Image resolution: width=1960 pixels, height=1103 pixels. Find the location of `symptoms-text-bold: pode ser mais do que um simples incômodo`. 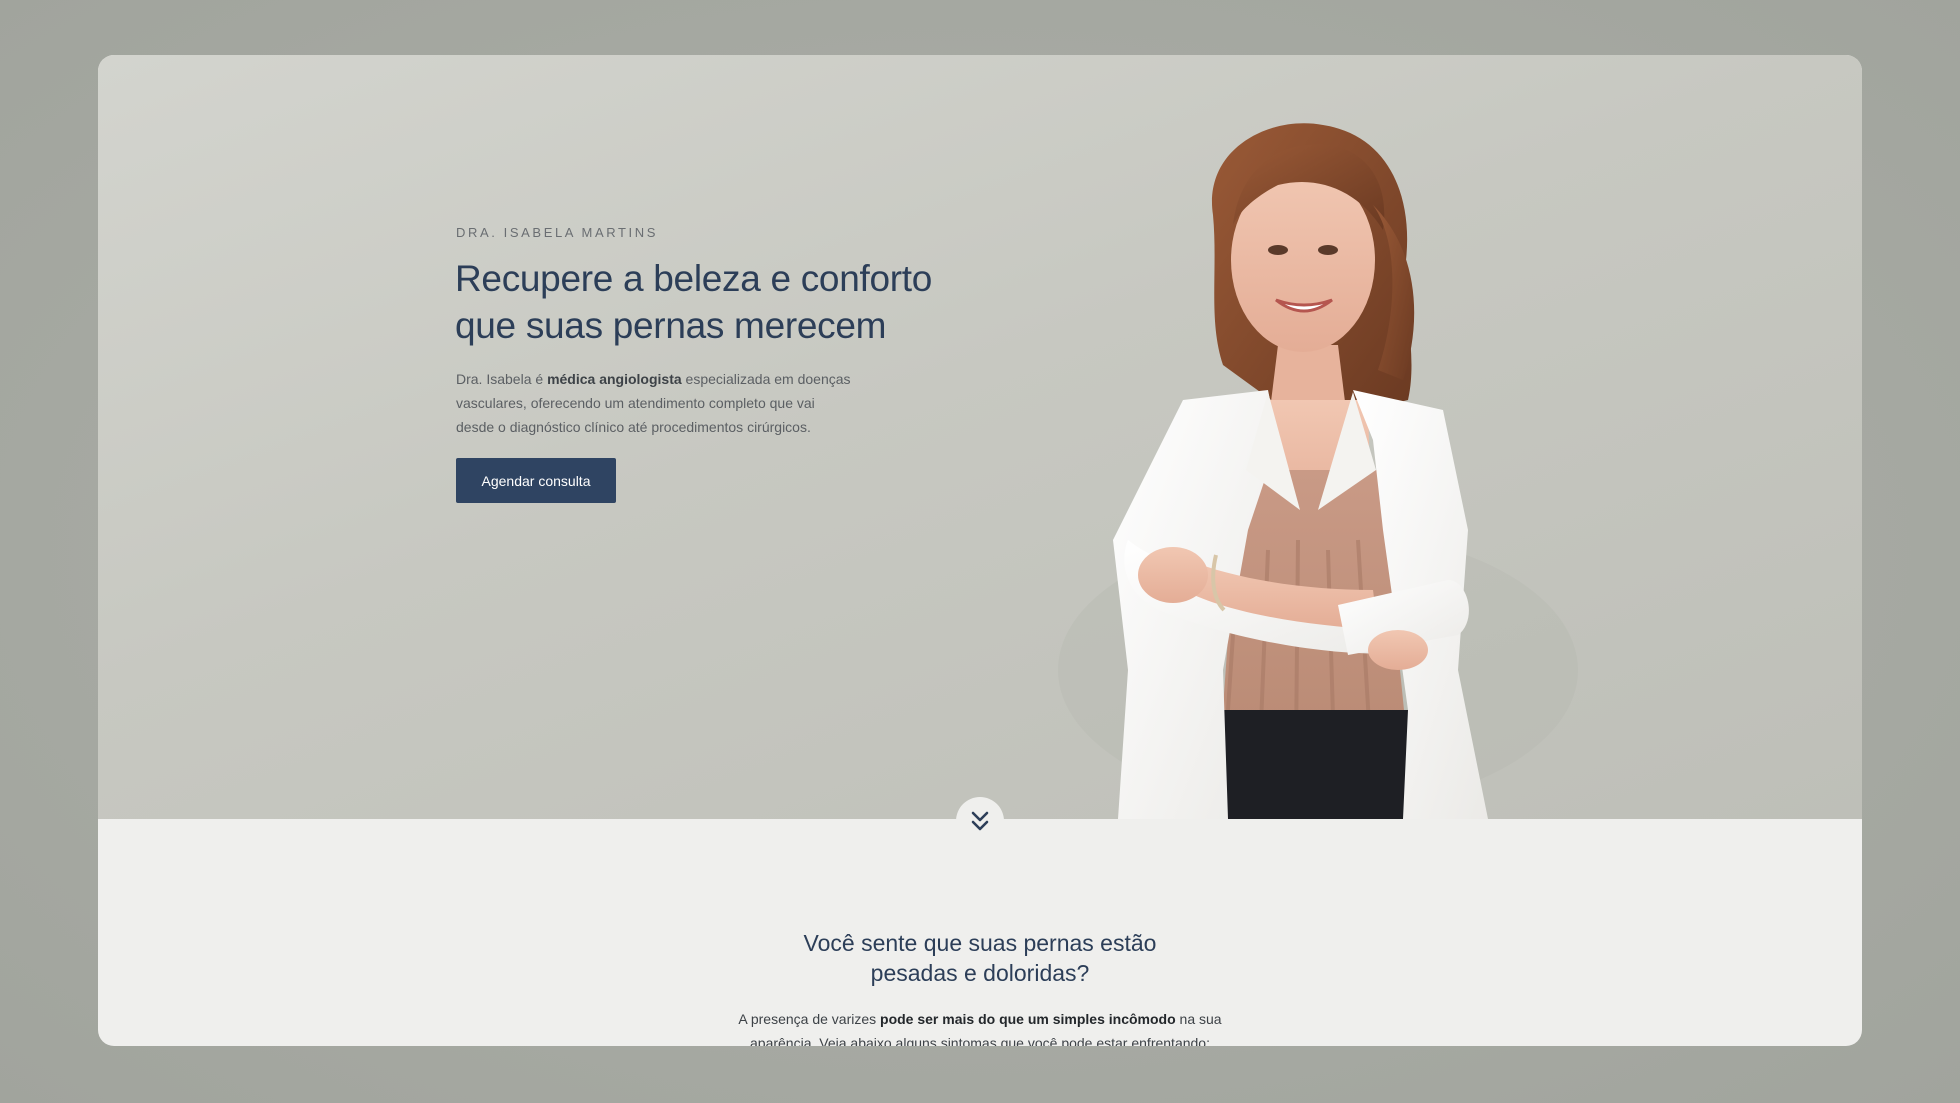

symptoms-text-bold: pode ser mais do que um simples incômodo is located at coordinates (1028, 1019).